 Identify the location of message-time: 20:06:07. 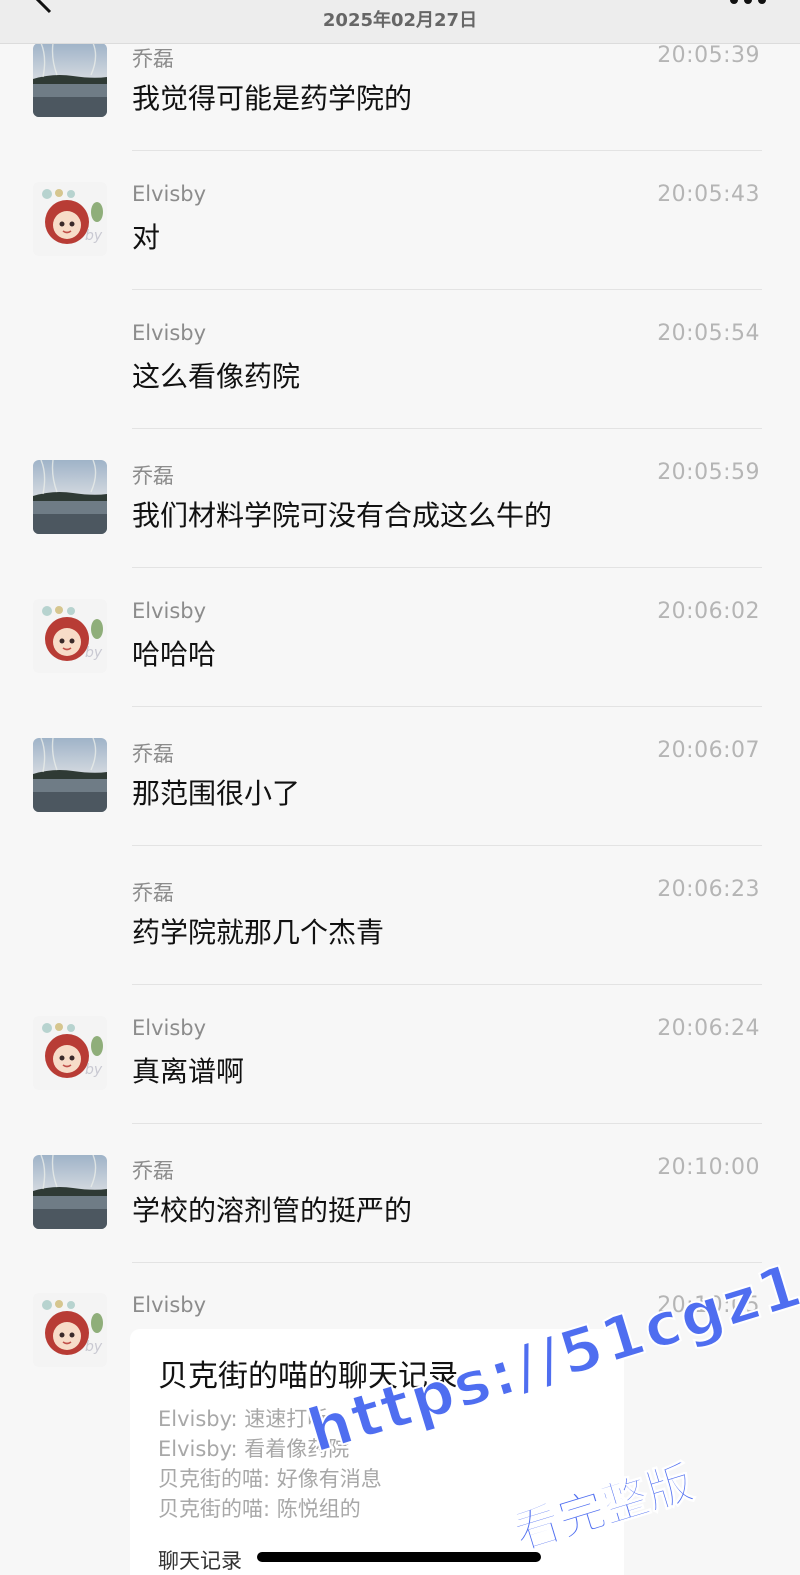
(708, 750).